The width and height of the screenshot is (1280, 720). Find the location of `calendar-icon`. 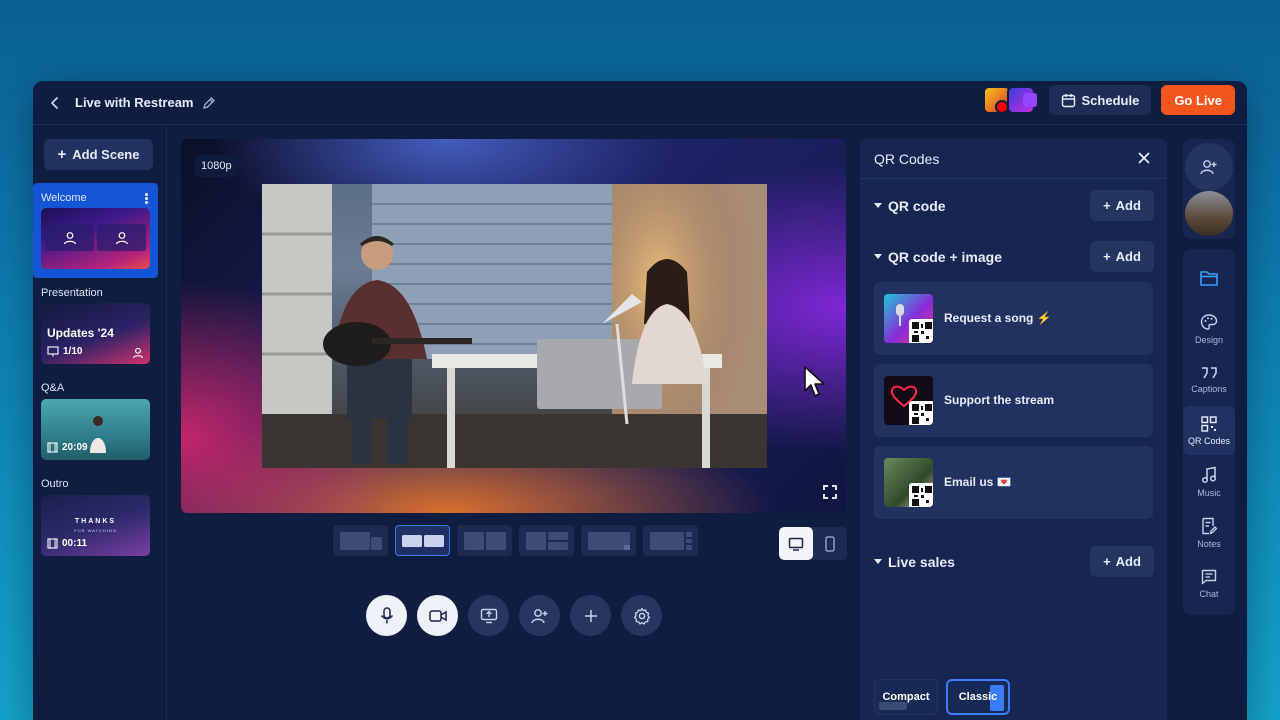

calendar-icon is located at coordinates (1068, 100).